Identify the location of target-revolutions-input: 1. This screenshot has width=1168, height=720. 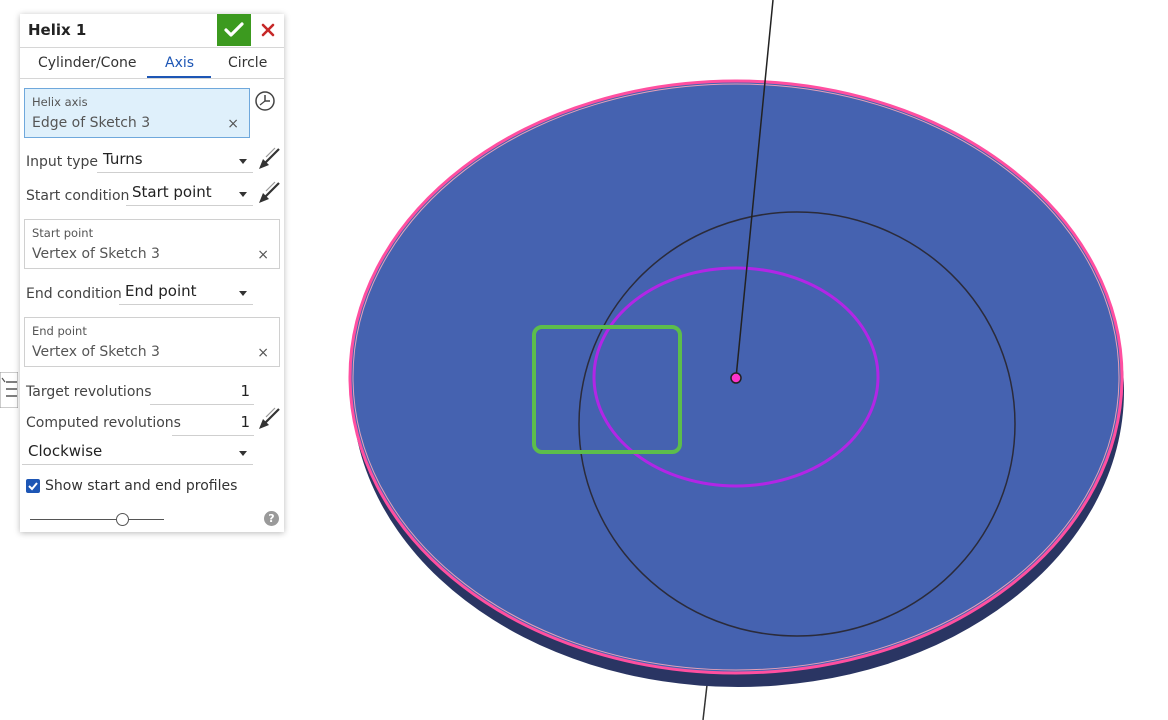
(202, 393).